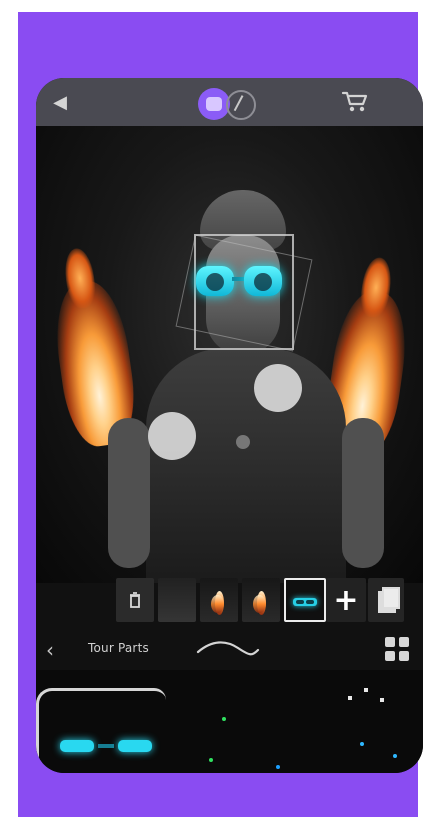 The height and width of the screenshot is (822, 427). I want to click on trash-icon, so click(135, 600).